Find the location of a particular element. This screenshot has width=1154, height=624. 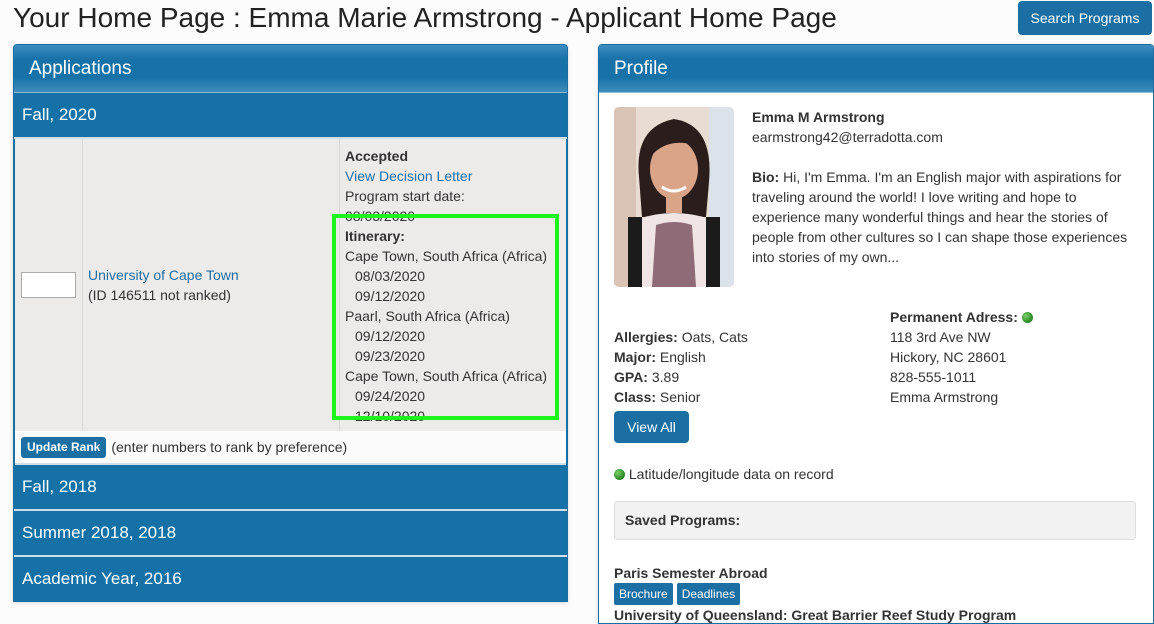

field-label: GPA: is located at coordinates (631, 377).